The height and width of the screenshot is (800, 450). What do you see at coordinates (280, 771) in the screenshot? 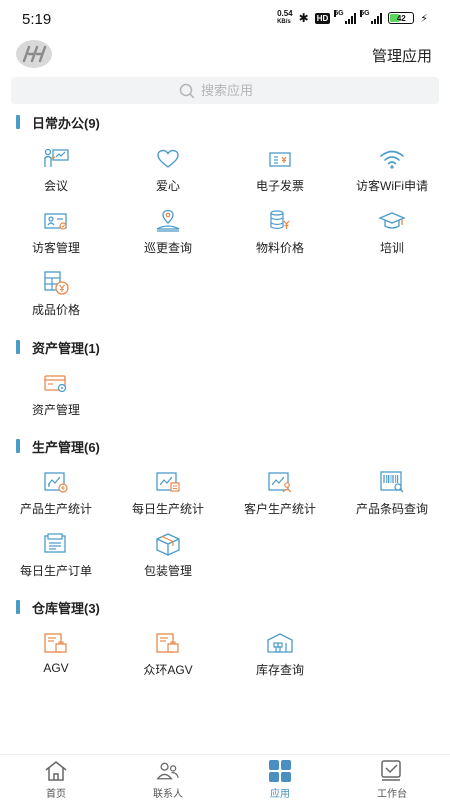
I see `apps-grid-icon` at bounding box center [280, 771].